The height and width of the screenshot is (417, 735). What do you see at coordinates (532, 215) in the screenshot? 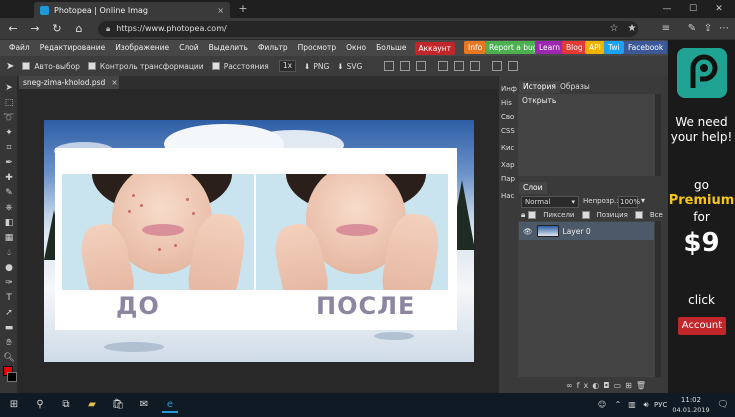
I see `lock-pixels-checkbox` at bounding box center [532, 215].